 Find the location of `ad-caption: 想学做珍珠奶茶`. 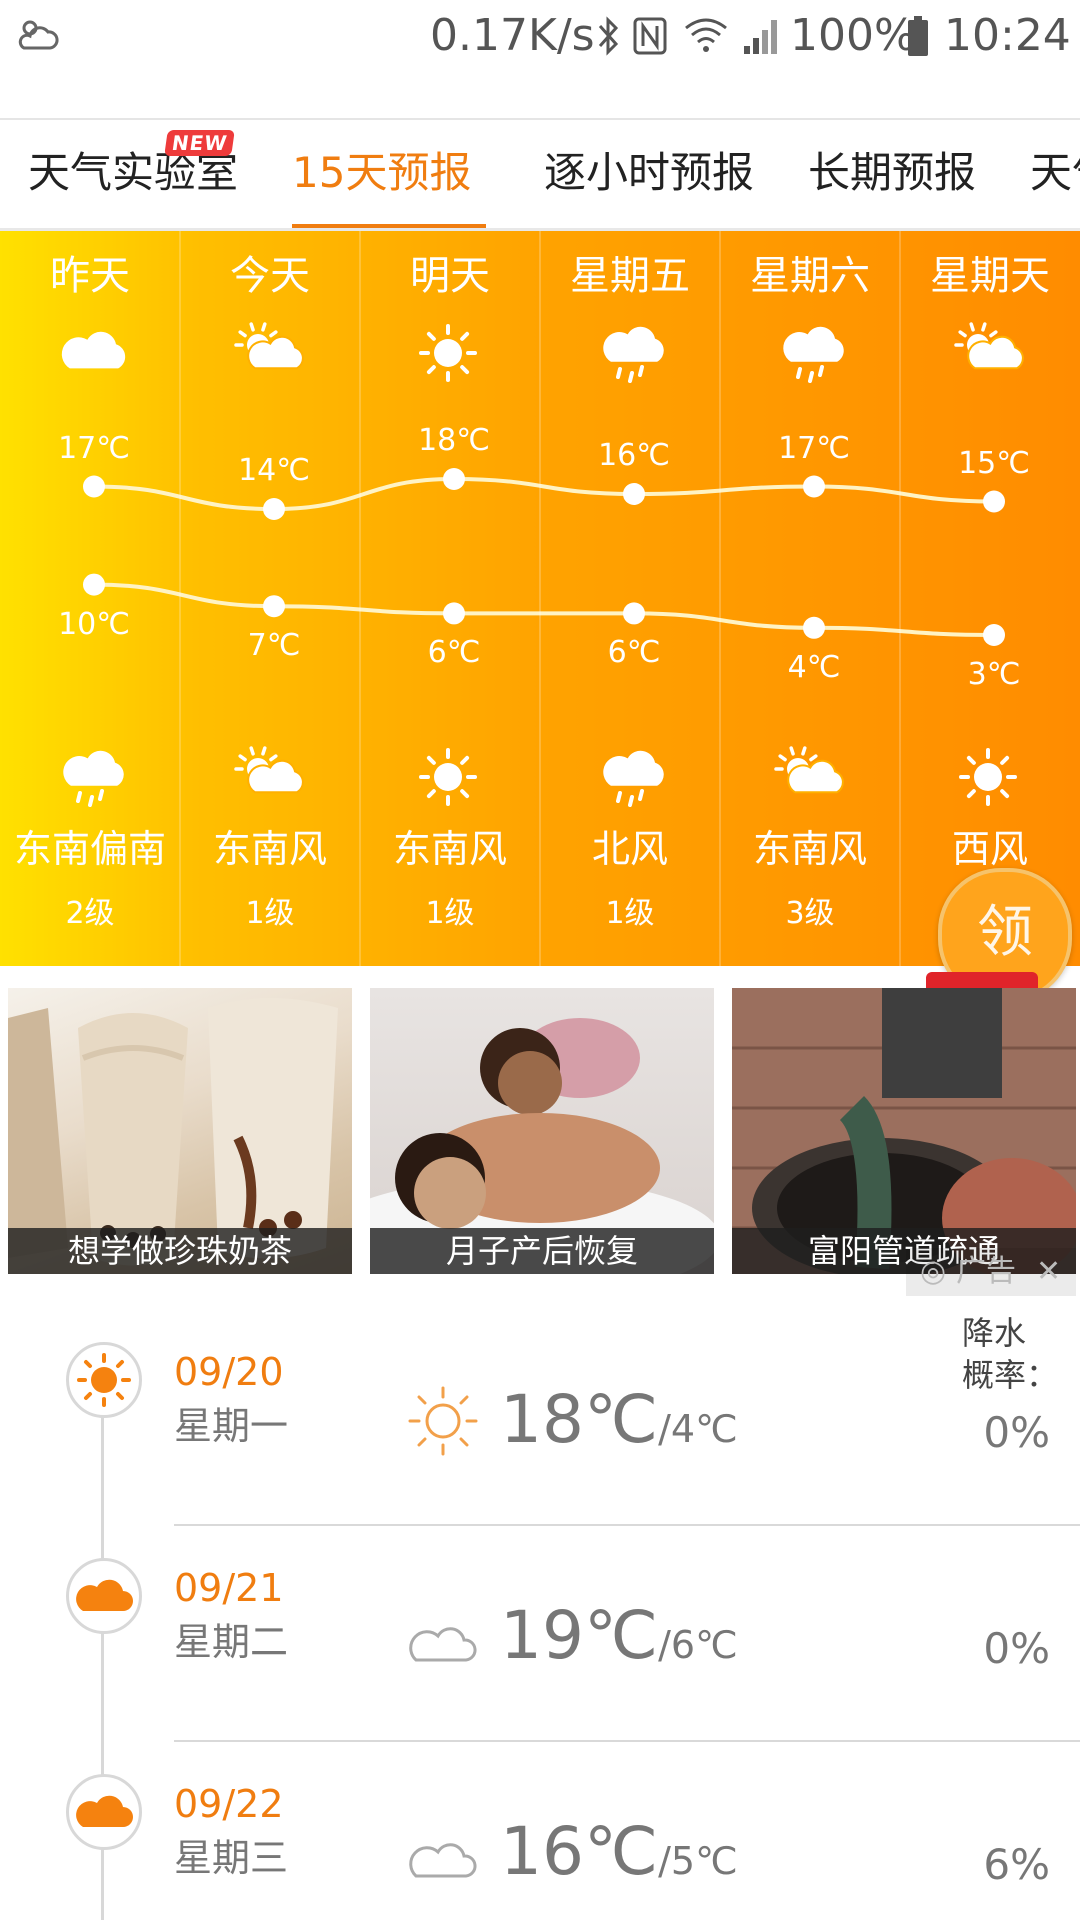

ad-caption: 想学做珍珠奶茶 is located at coordinates (180, 1251).